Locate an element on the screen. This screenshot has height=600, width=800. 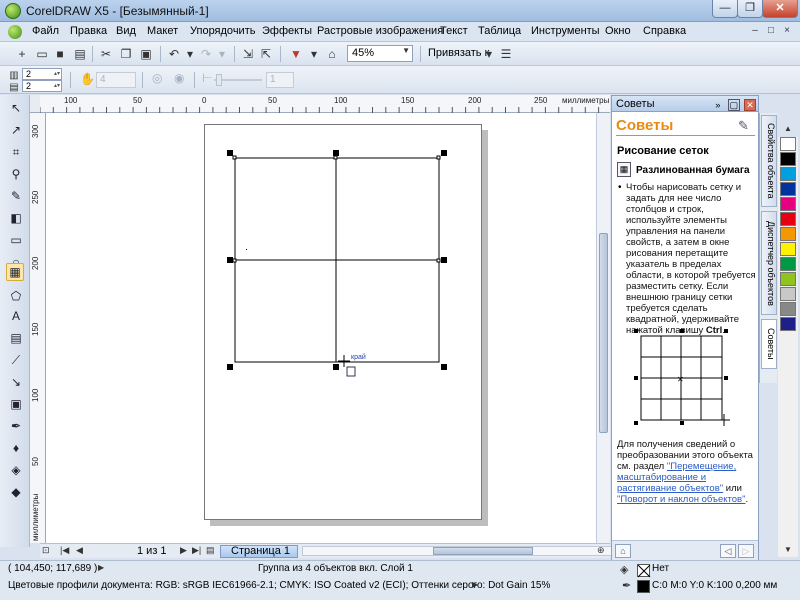
smart-fill-tool-icon: ◧ is located at coordinates (16, 218).